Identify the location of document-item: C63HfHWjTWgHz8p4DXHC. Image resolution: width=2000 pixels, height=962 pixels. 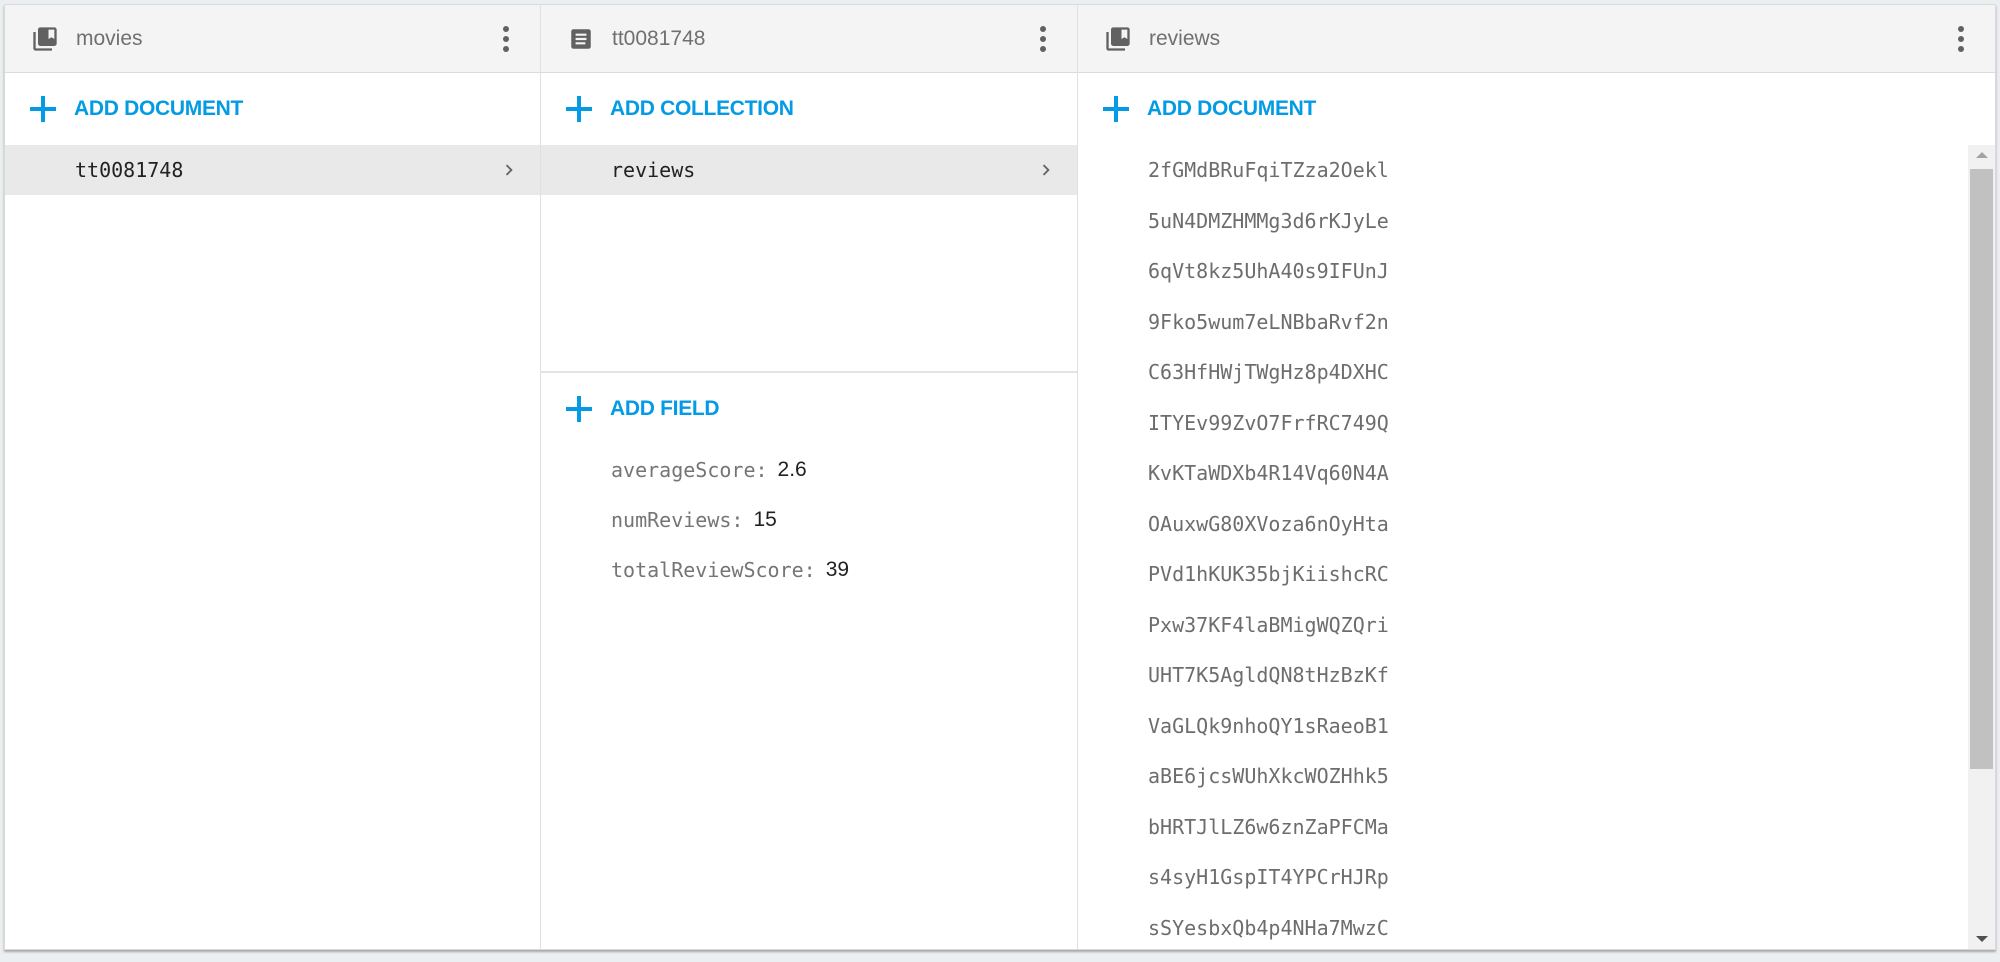
(1536, 372).